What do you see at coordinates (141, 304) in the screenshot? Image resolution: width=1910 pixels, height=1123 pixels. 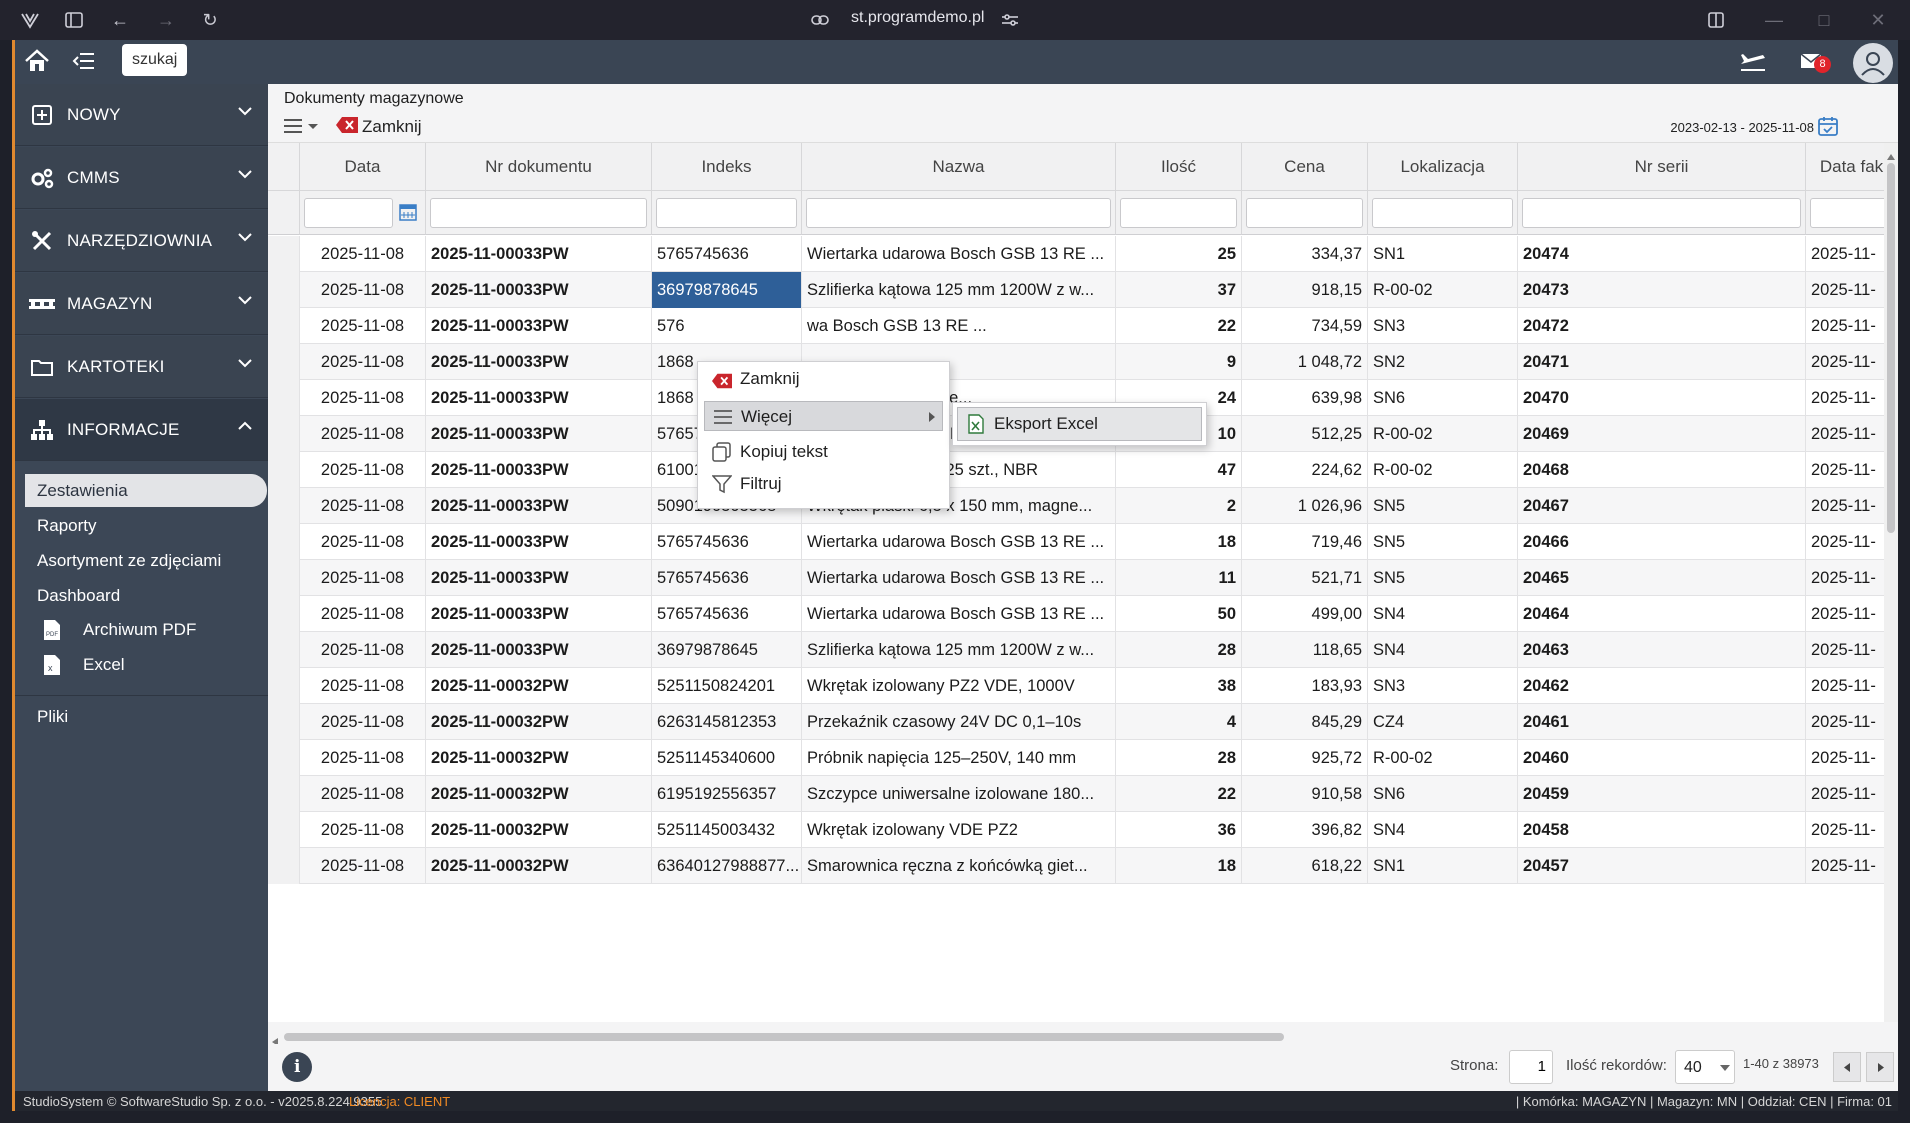 I see `sidebar-item-magazyn: MAGAZYN` at bounding box center [141, 304].